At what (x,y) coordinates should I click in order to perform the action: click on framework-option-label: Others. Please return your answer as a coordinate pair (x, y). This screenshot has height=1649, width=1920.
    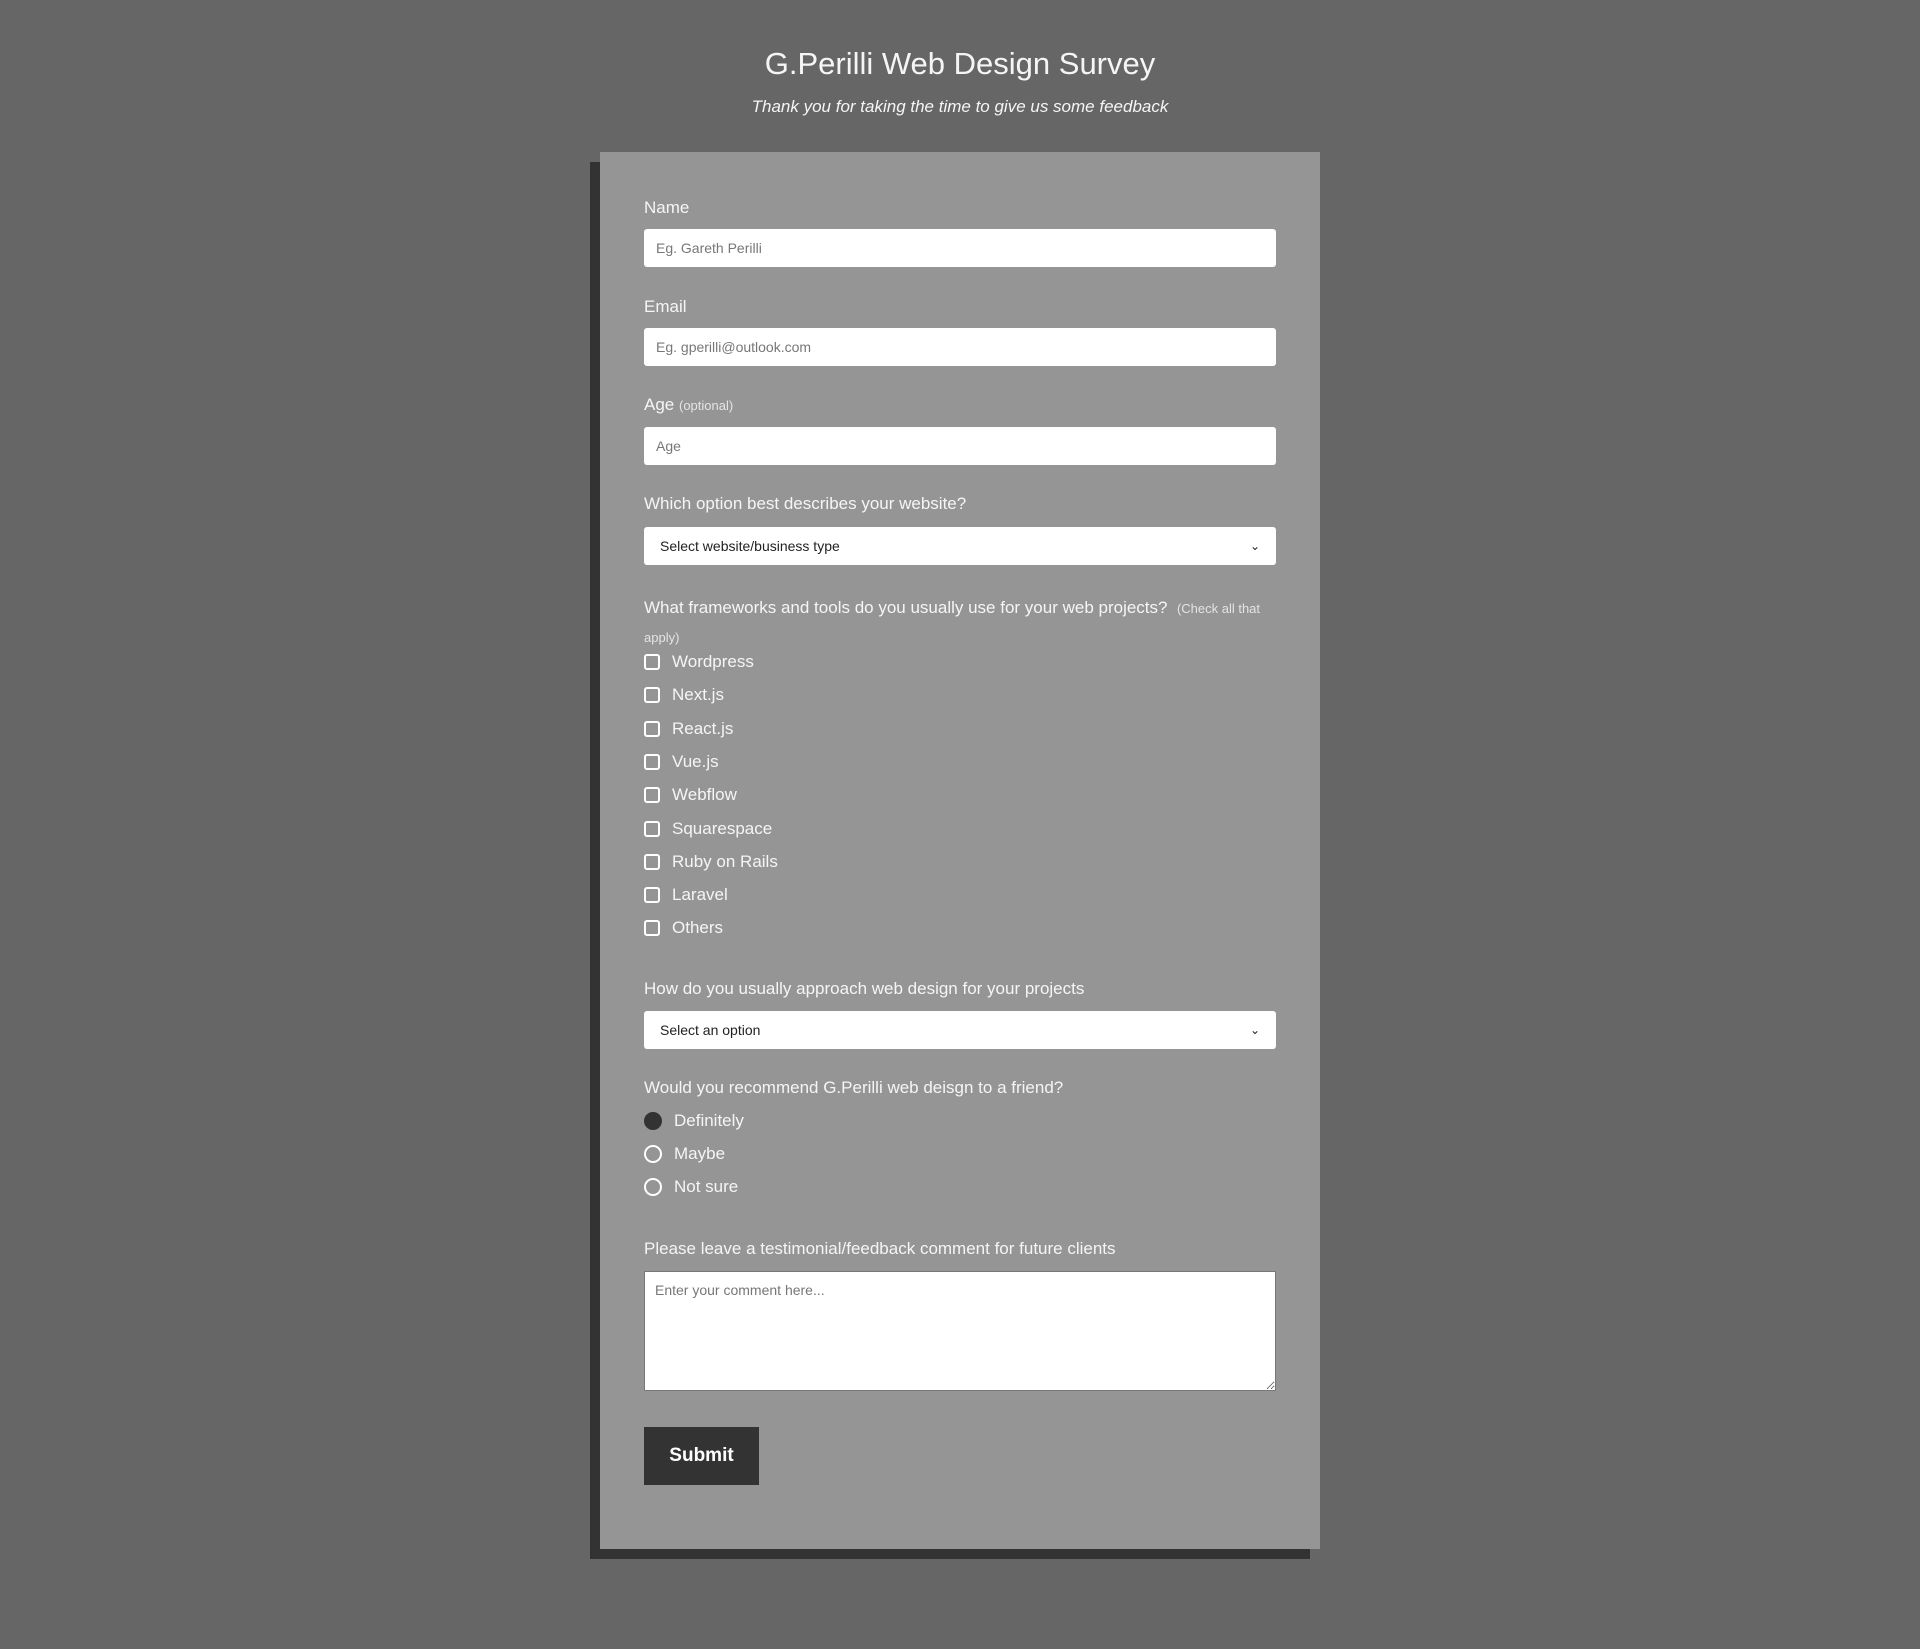
    Looking at the image, I should click on (698, 928).